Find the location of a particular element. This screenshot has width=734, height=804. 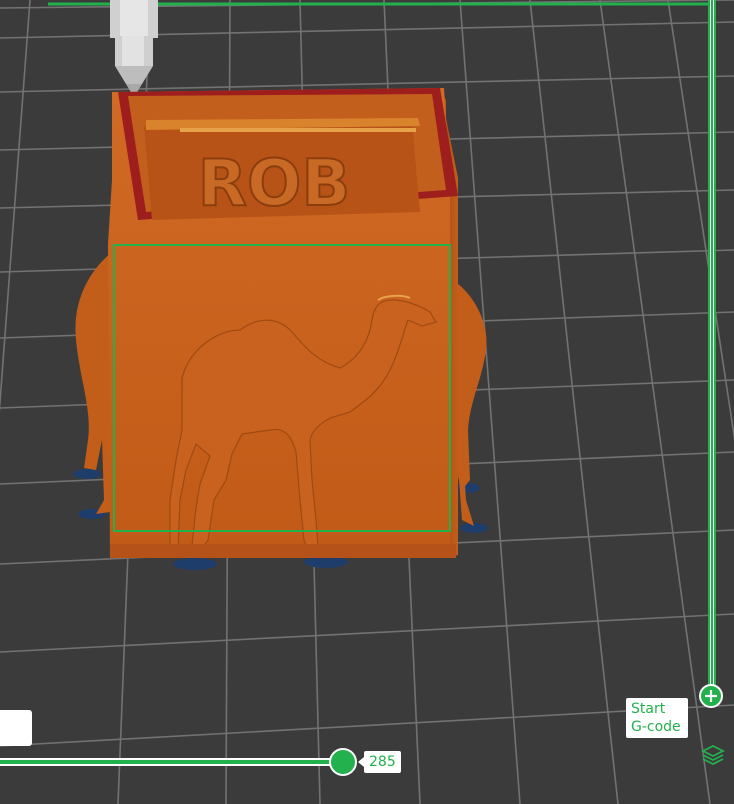

start-gcode-line2: G-code is located at coordinates (656, 727).